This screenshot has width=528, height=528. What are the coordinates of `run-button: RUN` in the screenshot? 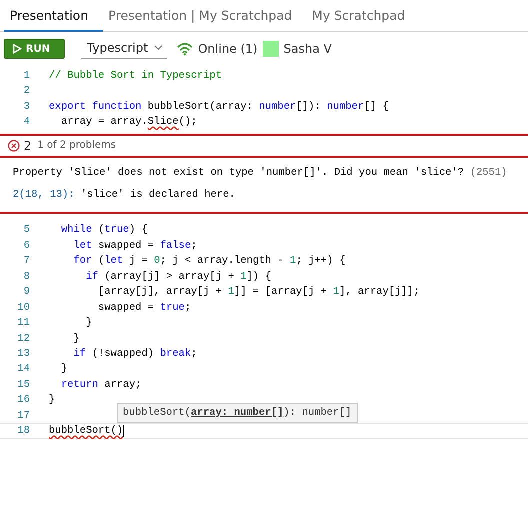 It's located at (35, 49).